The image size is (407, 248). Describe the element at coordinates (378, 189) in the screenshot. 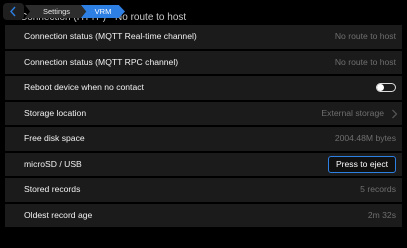

I see `row-value: 5 records` at that location.